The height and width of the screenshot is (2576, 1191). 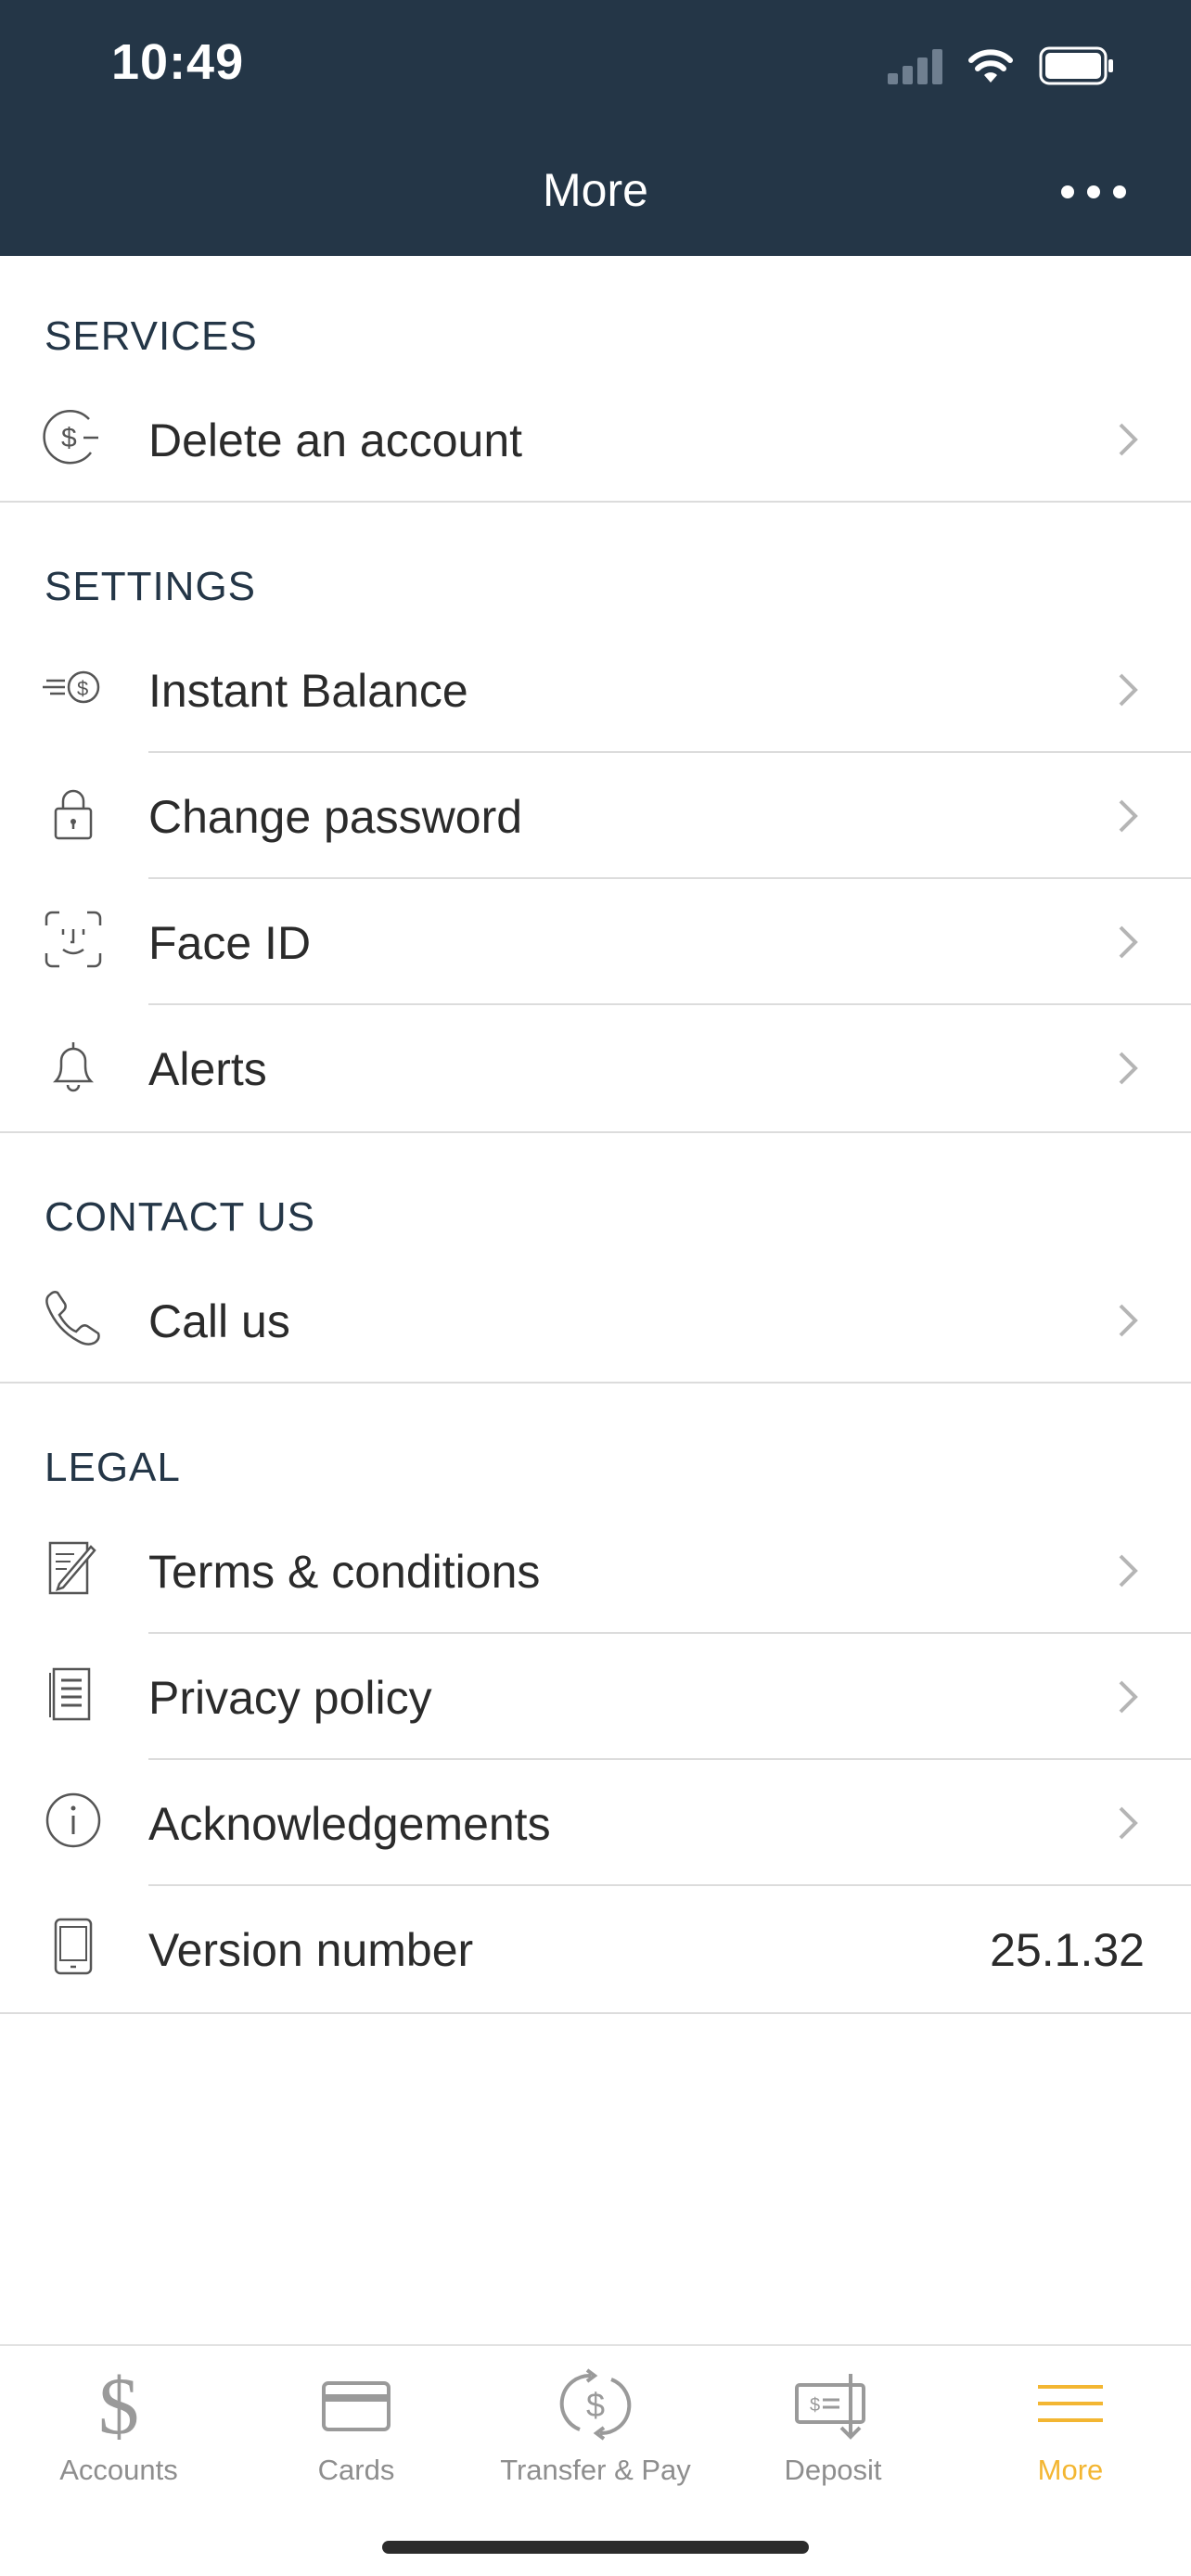 I want to click on card-icon, so click(x=356, y=2406).